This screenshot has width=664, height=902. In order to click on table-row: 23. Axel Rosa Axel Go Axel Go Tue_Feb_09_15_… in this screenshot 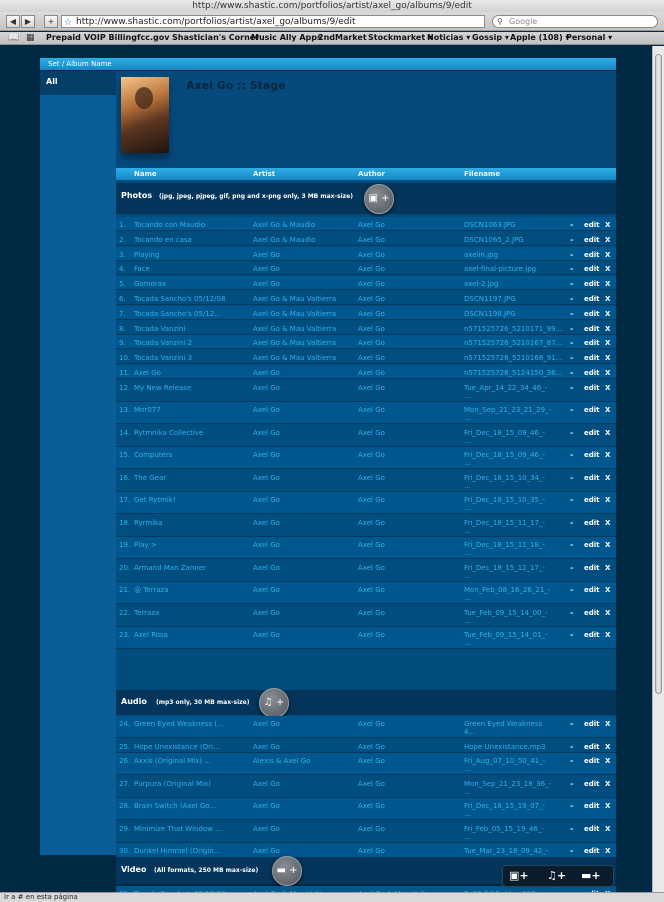, I will do `click(366, 638)`.